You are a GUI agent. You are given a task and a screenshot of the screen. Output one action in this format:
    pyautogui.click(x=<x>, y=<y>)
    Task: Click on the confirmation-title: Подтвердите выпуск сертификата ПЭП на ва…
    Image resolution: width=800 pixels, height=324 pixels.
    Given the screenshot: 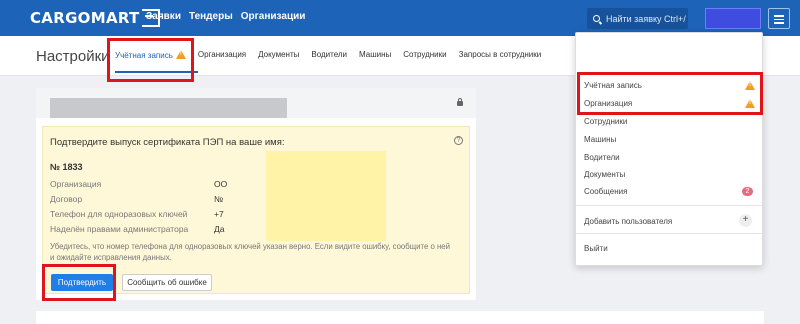 What is the action you would take?
    pyautogui.click(x=167, y=142)
    